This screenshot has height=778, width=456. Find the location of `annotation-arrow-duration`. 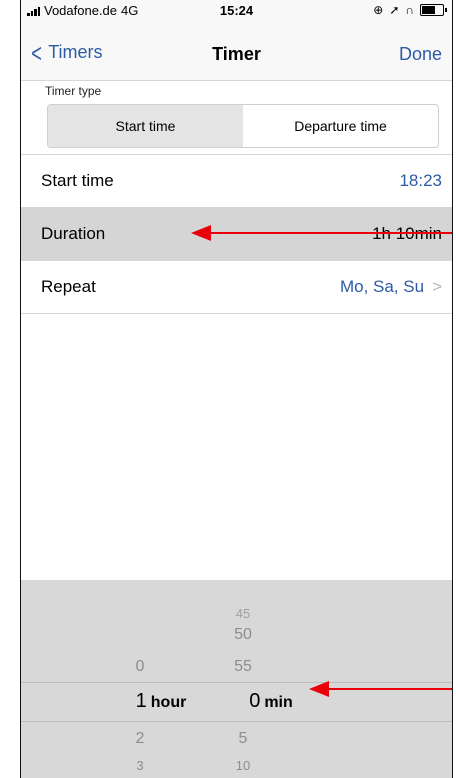

annotation-arrow-duration is located at coordinates (321, 233).